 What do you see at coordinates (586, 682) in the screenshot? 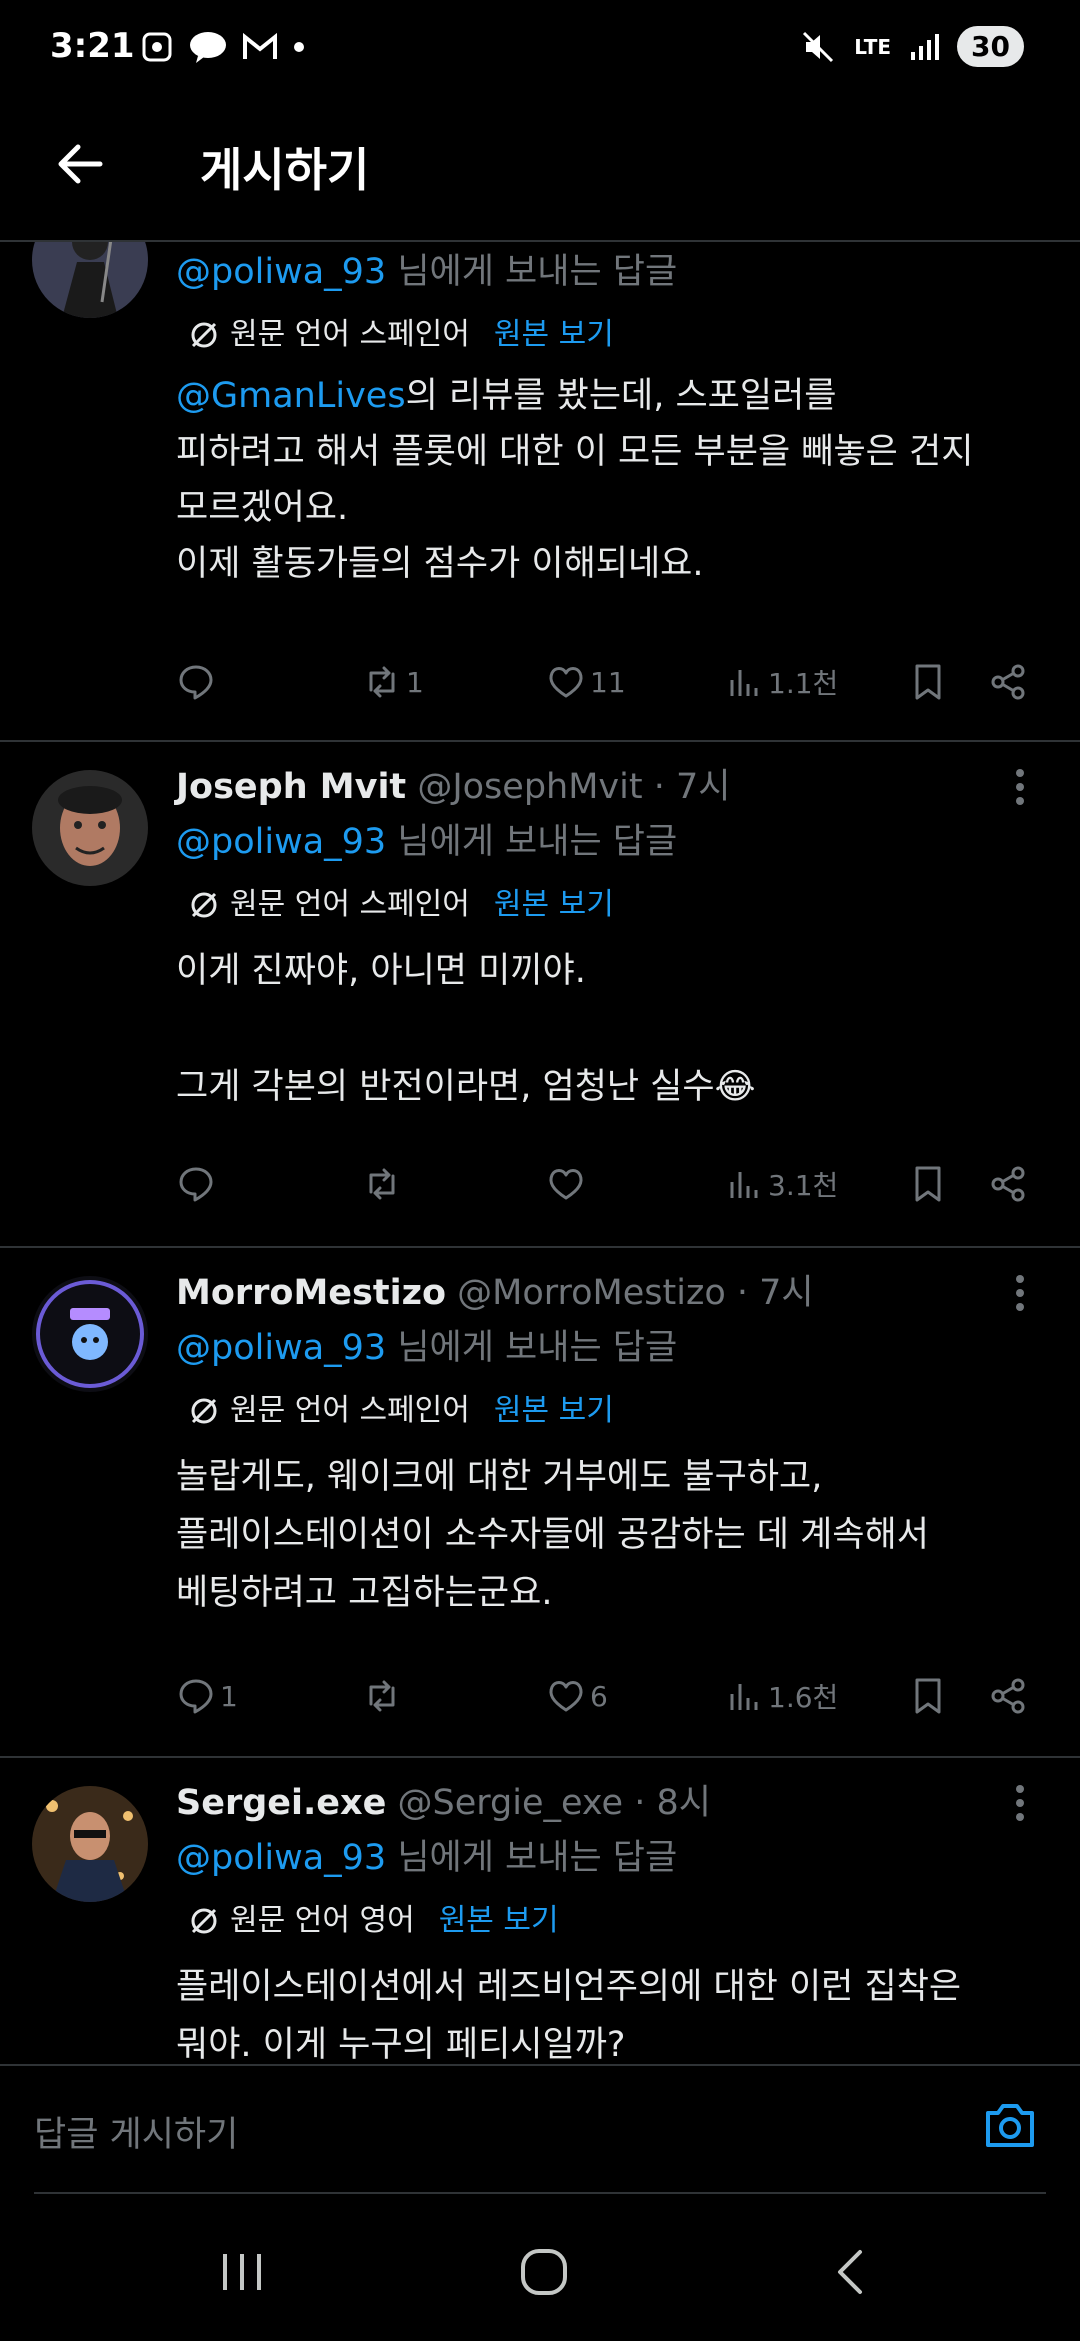
I see `like-button: 11` at bounding box center [586, 682].